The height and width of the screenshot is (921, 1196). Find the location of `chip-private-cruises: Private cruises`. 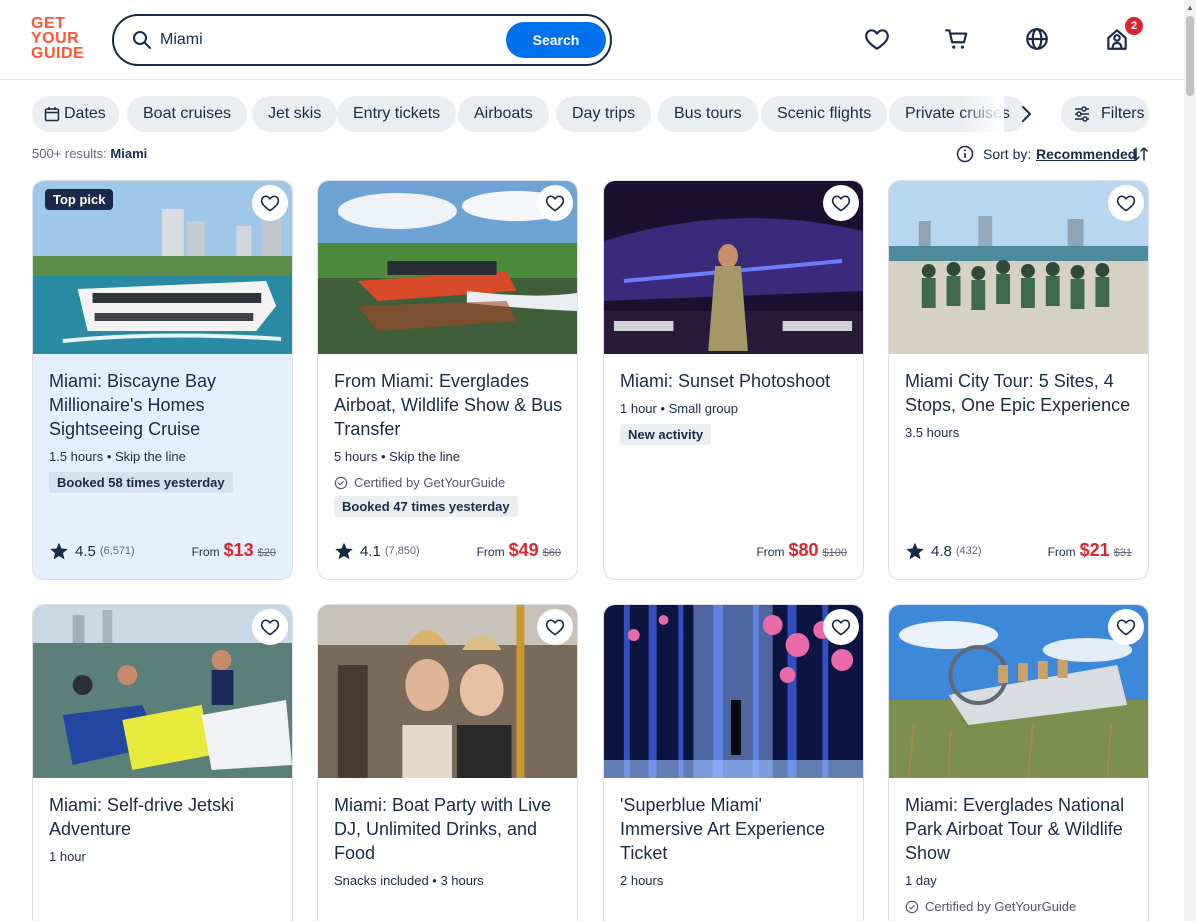

chip-private-cruises: Private cruises is located at coordinates (957, 114).